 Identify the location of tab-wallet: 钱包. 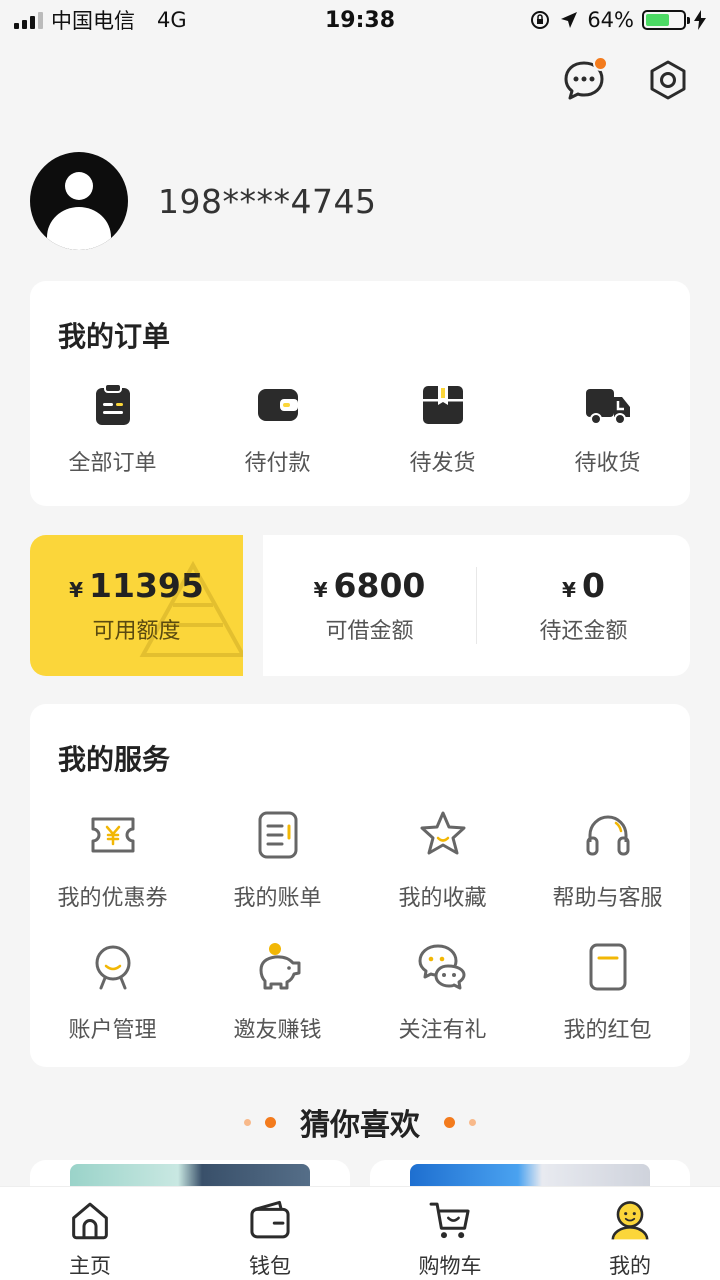
(270, 1233).